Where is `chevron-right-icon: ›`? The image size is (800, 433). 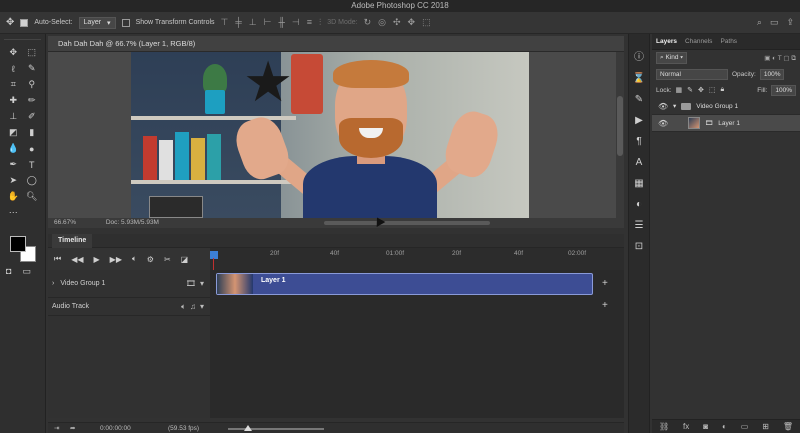
chevron-right-icon: › is located at coordinates (53, 283).